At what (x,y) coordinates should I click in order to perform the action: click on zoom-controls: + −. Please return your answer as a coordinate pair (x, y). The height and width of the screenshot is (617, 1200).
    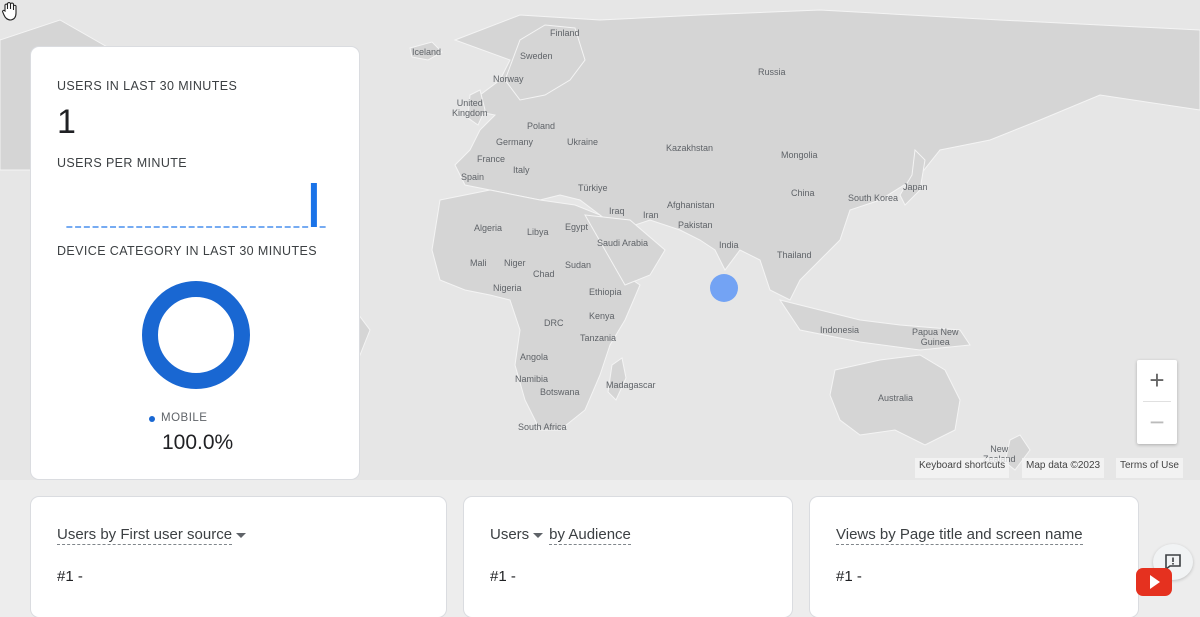
    Looking at the image, I should click on (1157, 402).